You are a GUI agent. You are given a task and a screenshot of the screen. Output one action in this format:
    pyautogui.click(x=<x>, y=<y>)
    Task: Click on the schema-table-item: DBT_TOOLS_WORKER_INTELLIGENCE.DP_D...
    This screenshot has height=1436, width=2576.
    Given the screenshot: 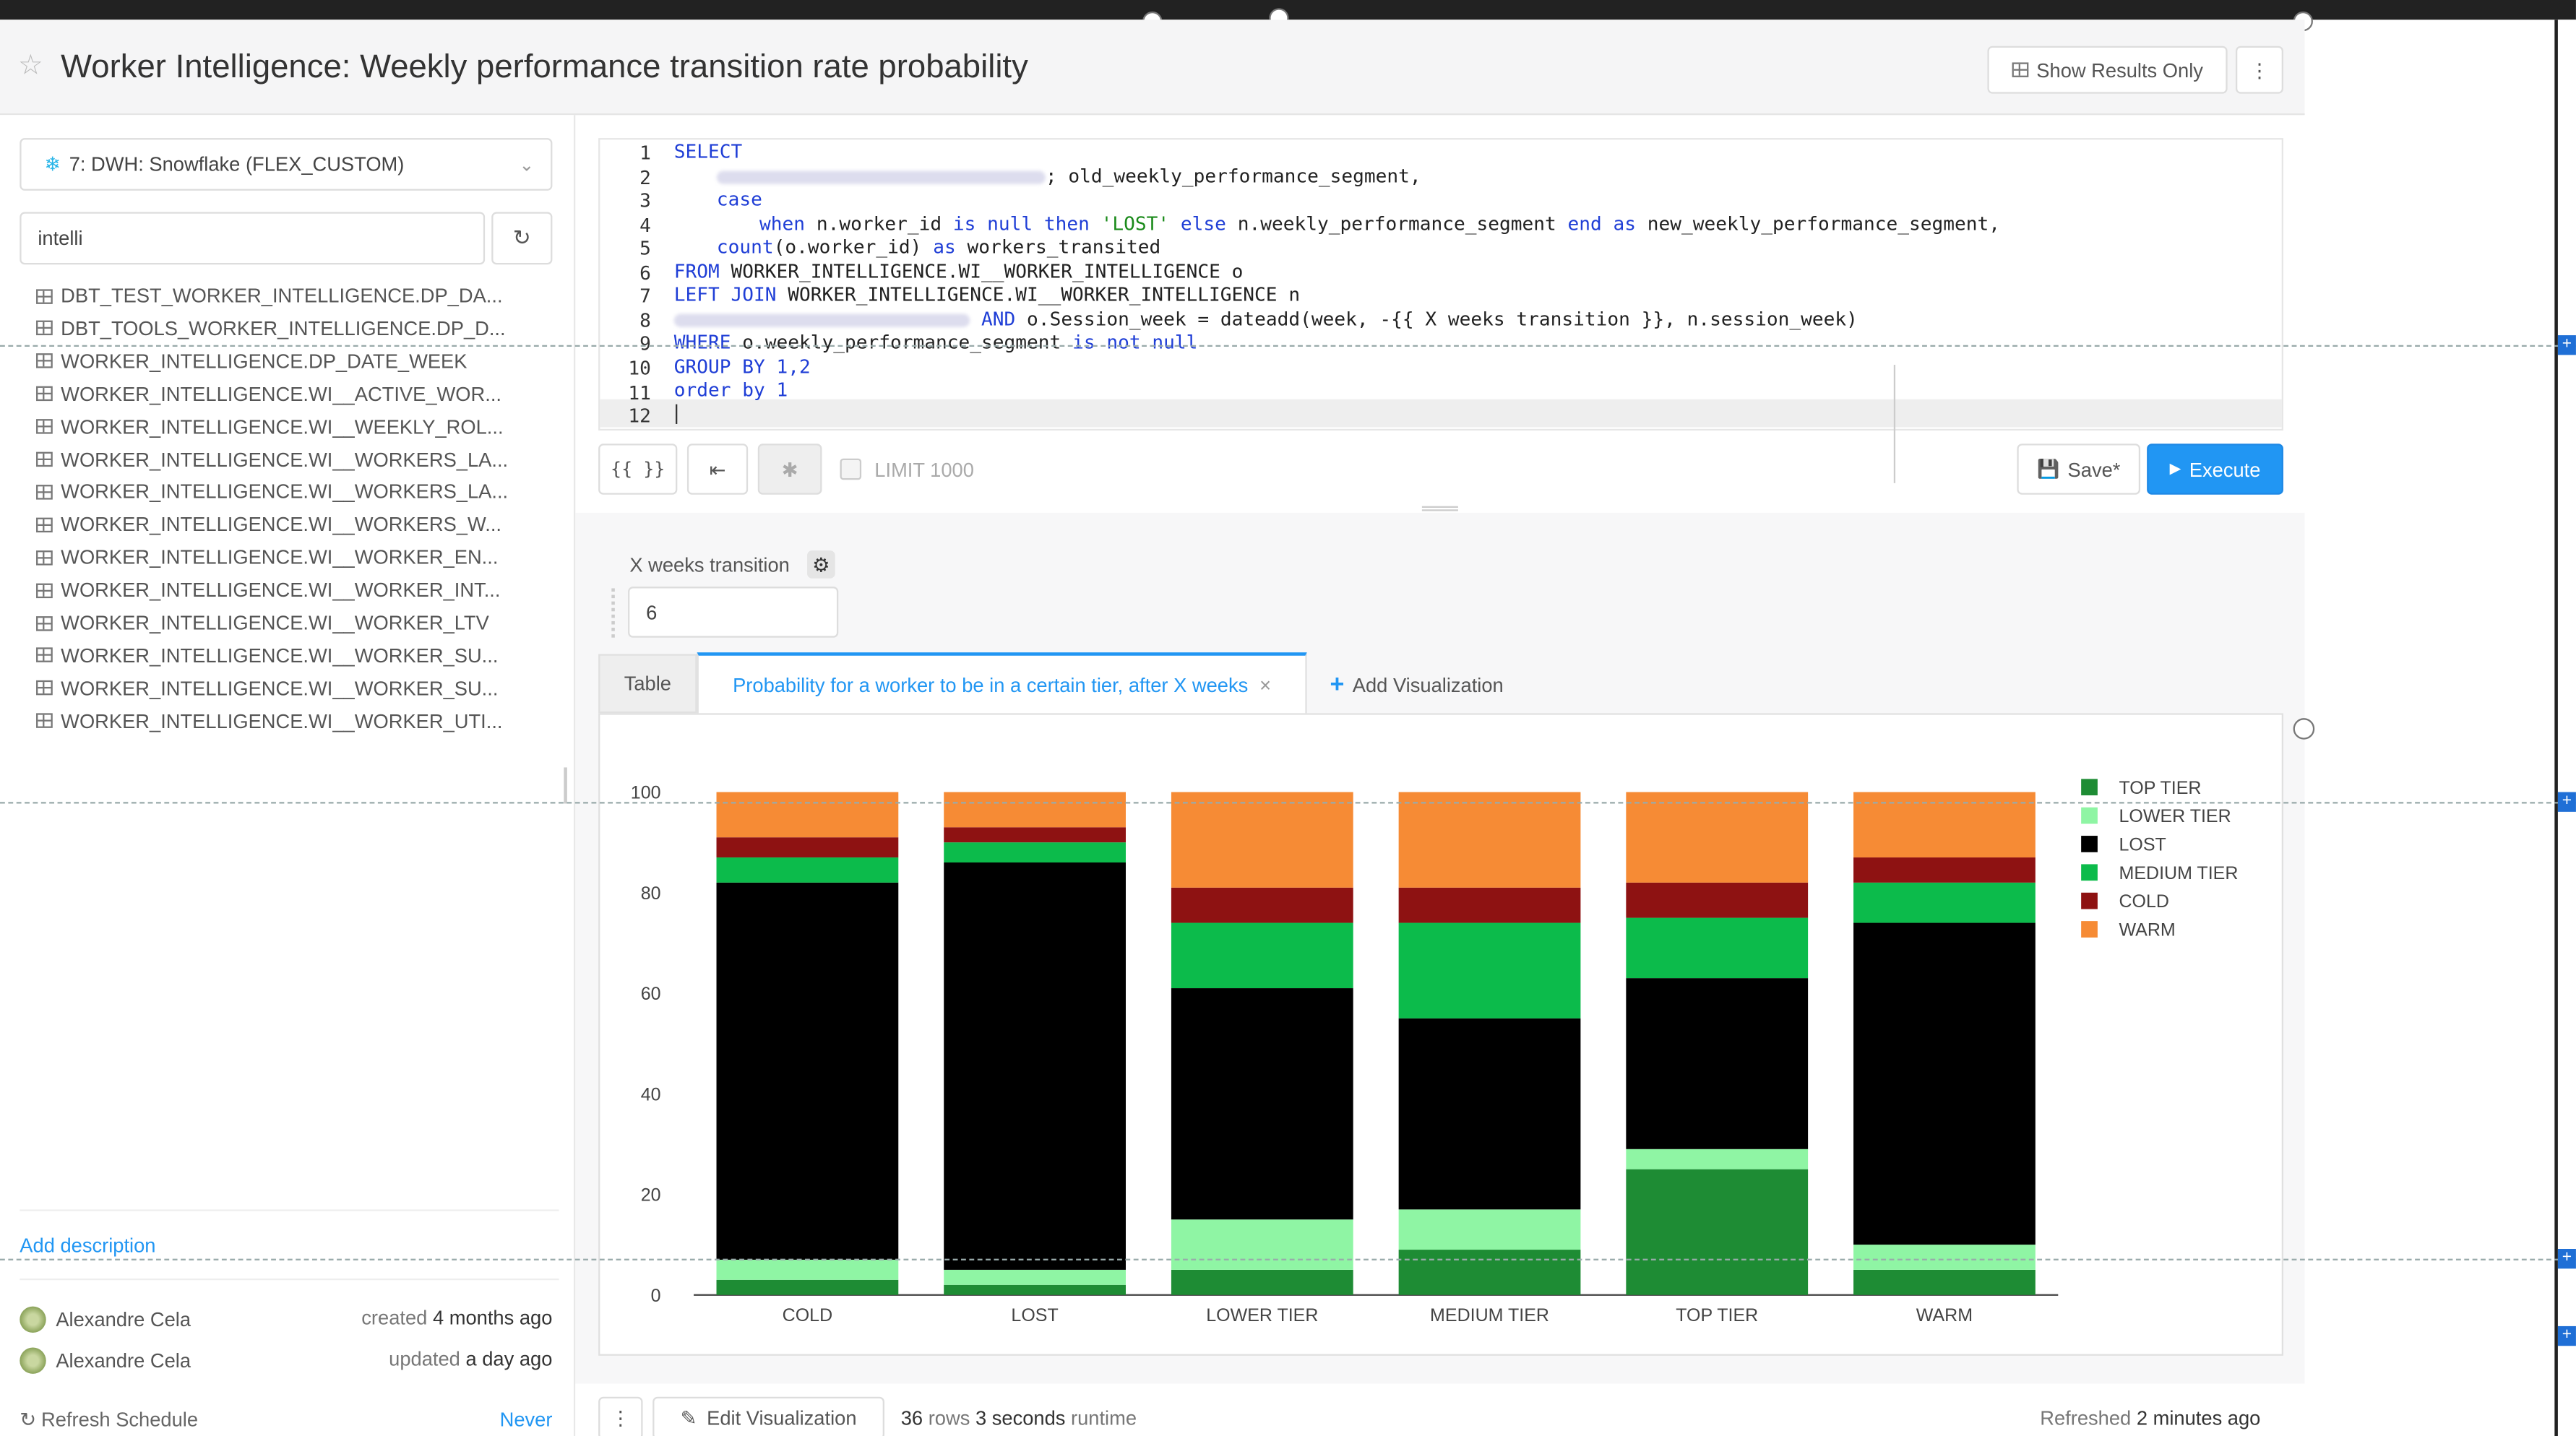 What is the action you would take?
    pyautogui.click(x=271, y=328)
    